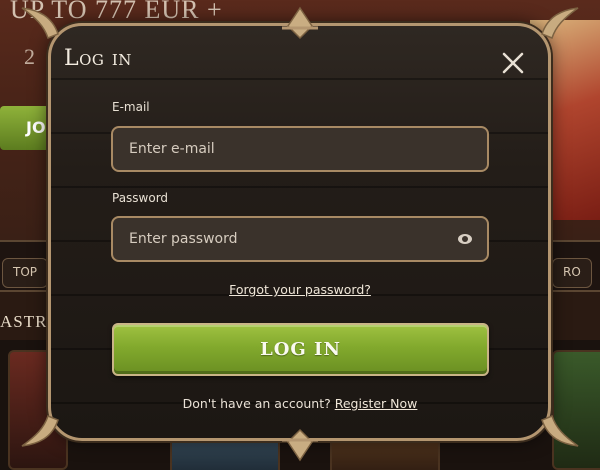  I want to click on email-input, so click(300, 149).